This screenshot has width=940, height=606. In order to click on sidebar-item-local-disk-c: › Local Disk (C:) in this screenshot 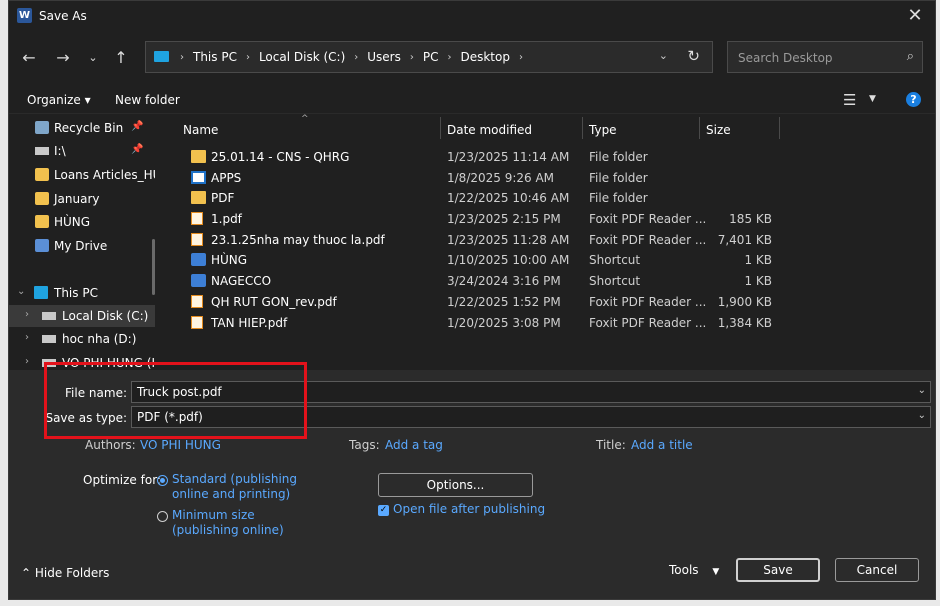, I will do `click(82, 316)`.